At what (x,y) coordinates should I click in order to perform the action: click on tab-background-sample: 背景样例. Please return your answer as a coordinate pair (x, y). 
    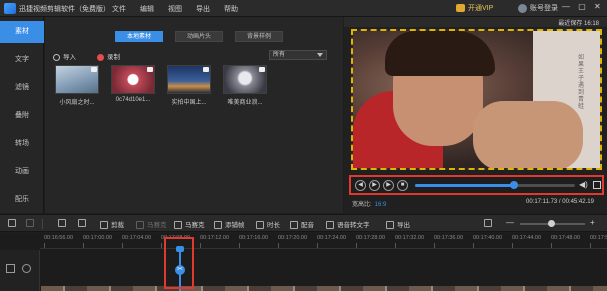
    Looking at the image, I should click on (259, 36).